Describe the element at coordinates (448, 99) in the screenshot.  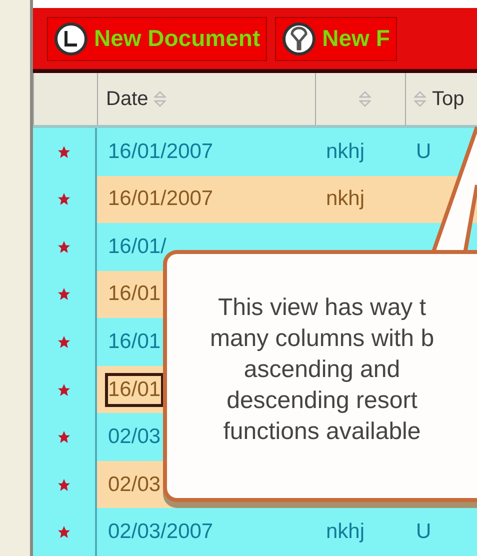
I see `column-header: Top` at that location.